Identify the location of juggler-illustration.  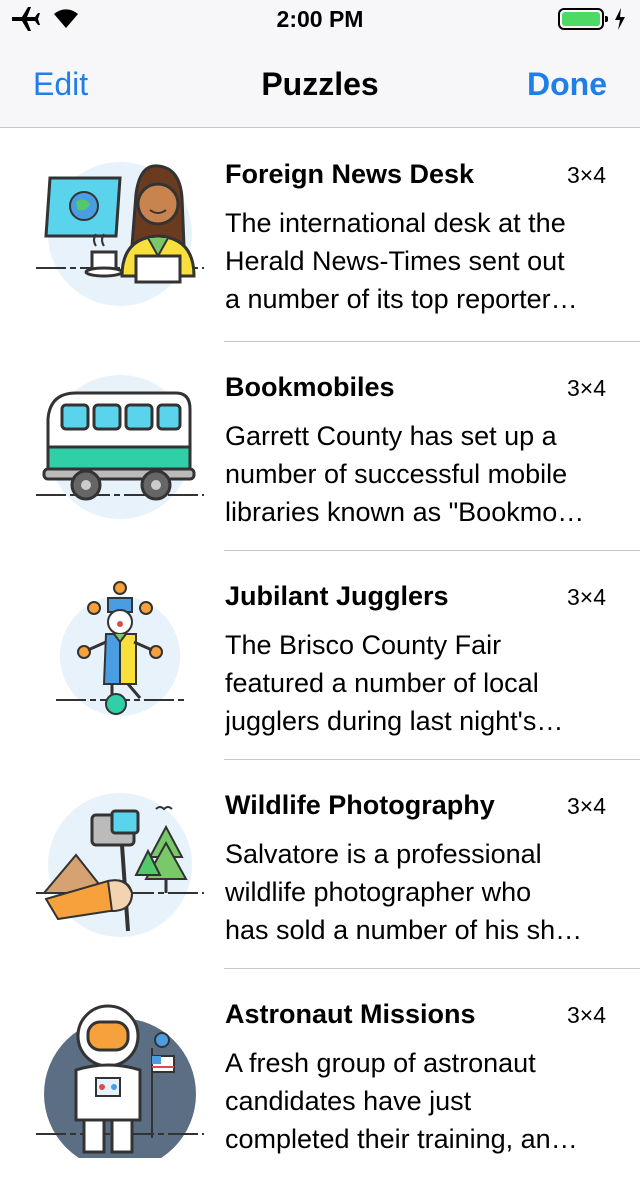
(120, 656).